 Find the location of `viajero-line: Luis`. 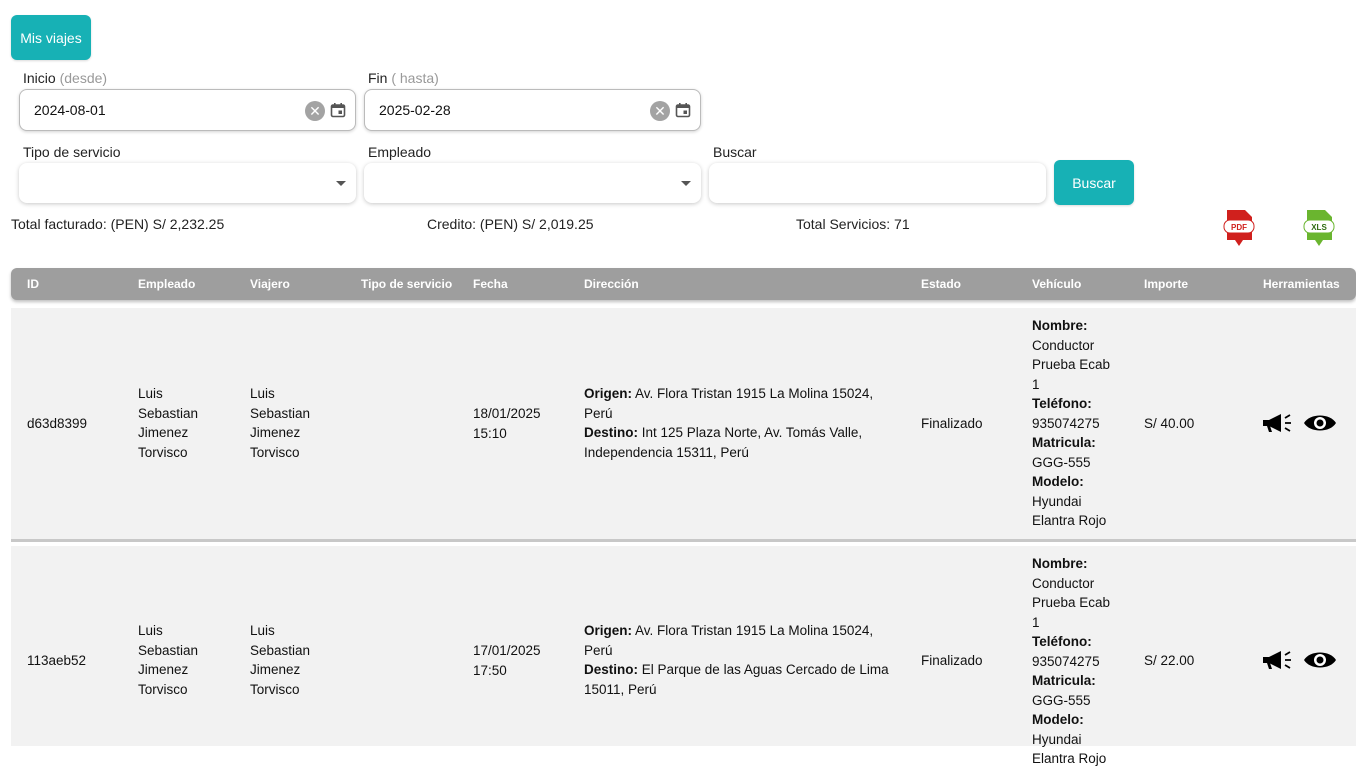

viajero-line: Luis is located at coordinates (262, 393).